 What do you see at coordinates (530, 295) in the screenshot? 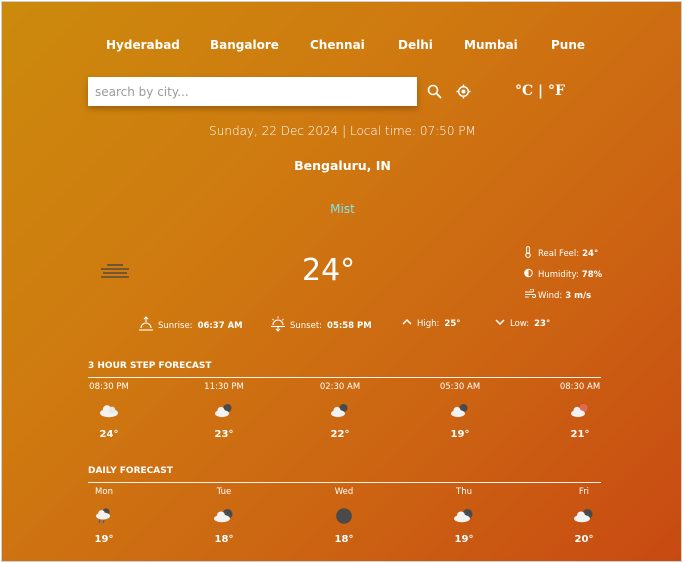
I see `wind-icon` at bounding box center [530, 295].